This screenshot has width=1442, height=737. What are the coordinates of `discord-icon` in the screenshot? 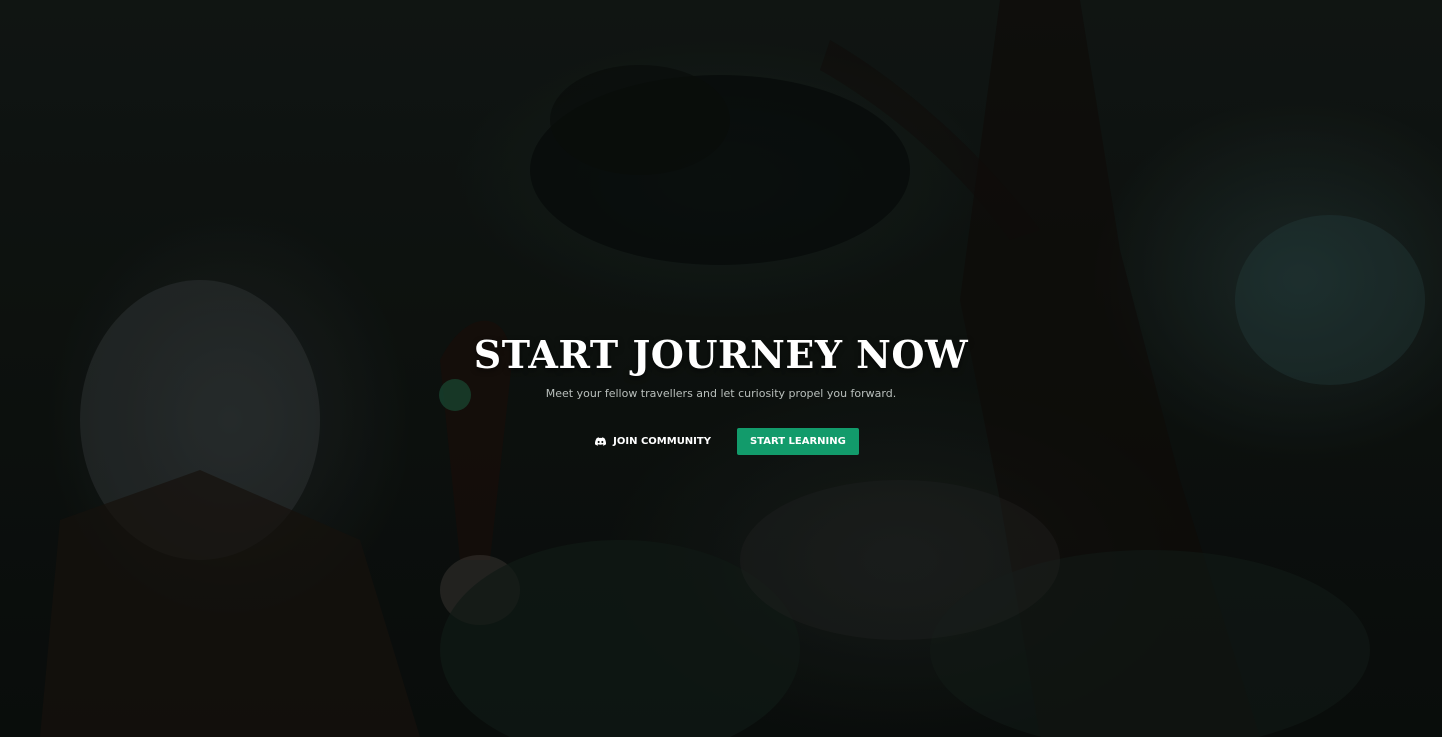 It's located at (601, 441).